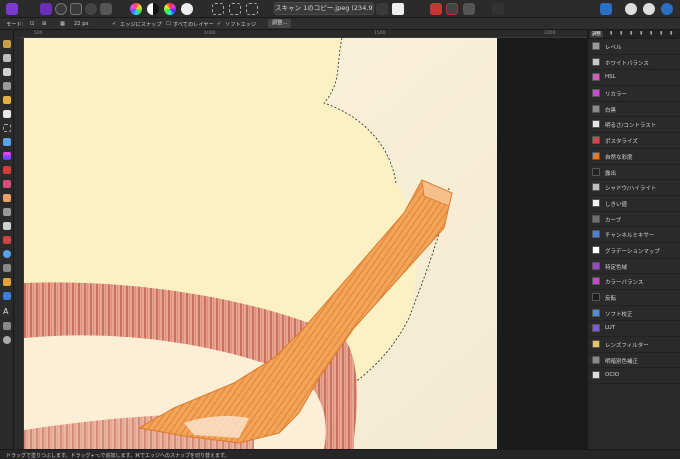  What do you see at coordinates (7, 226) in the screenshot?
I see `clone-tool-icon` at bounding box center [7, 226].